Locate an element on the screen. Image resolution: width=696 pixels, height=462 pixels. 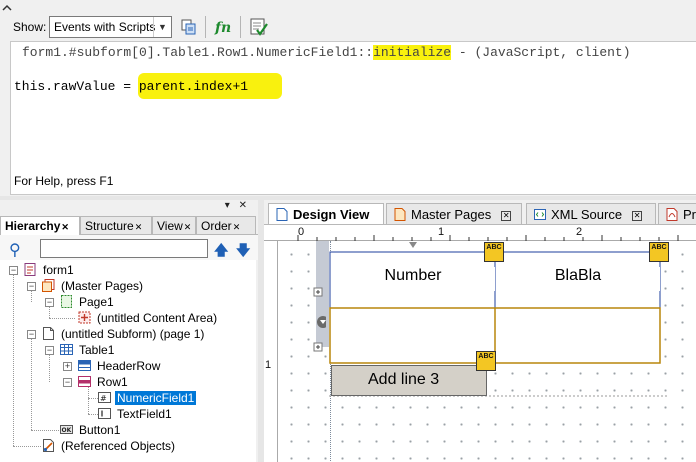
check-script-syntax-icon is located at coordinates (259, 27).